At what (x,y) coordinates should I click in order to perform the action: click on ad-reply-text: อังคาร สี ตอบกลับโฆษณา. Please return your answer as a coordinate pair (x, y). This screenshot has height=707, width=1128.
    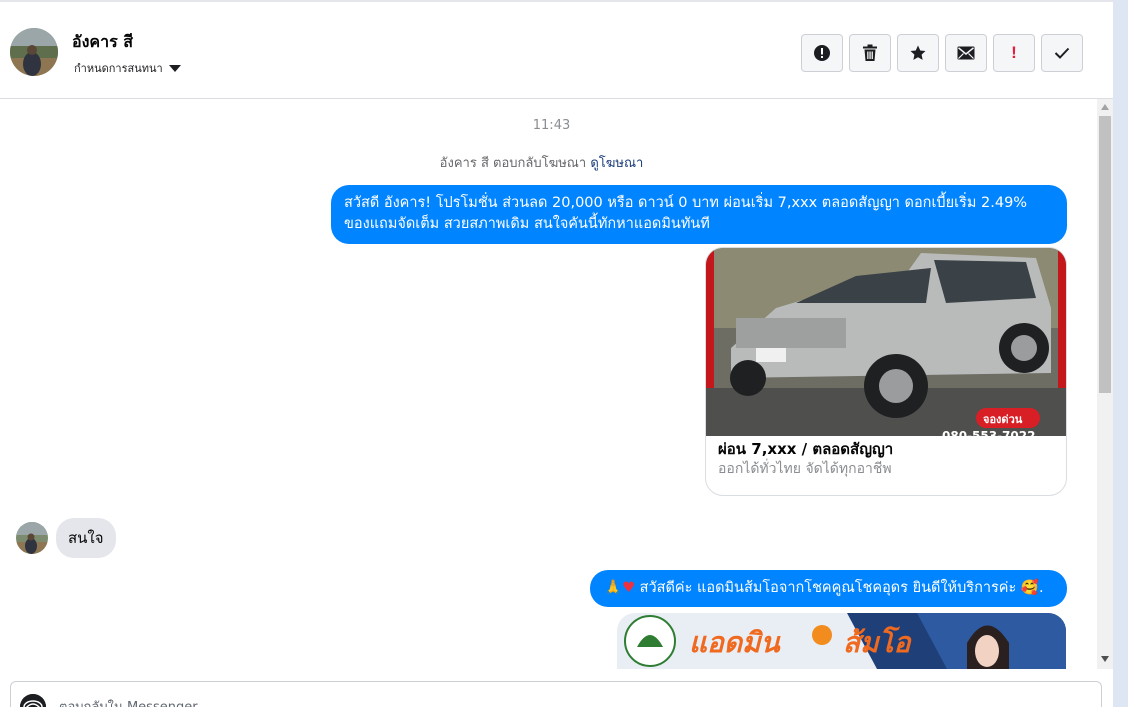
    Looking at the image, I should click on (513, 163).